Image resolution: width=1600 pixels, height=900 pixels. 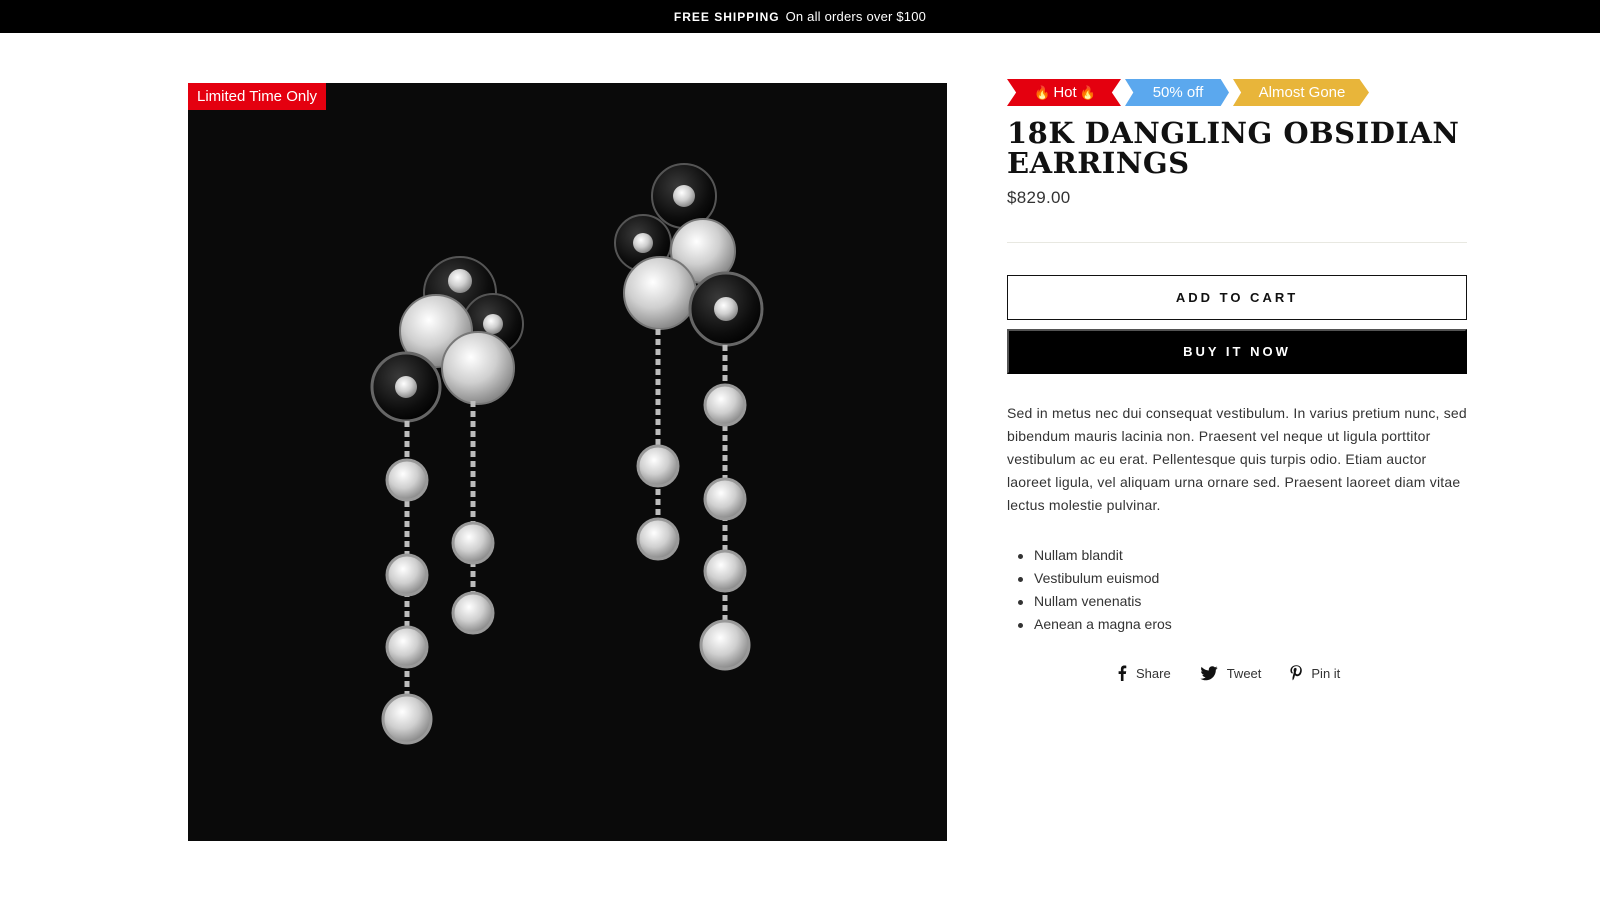 I want to click on divider, so click(x=1237, y=242).